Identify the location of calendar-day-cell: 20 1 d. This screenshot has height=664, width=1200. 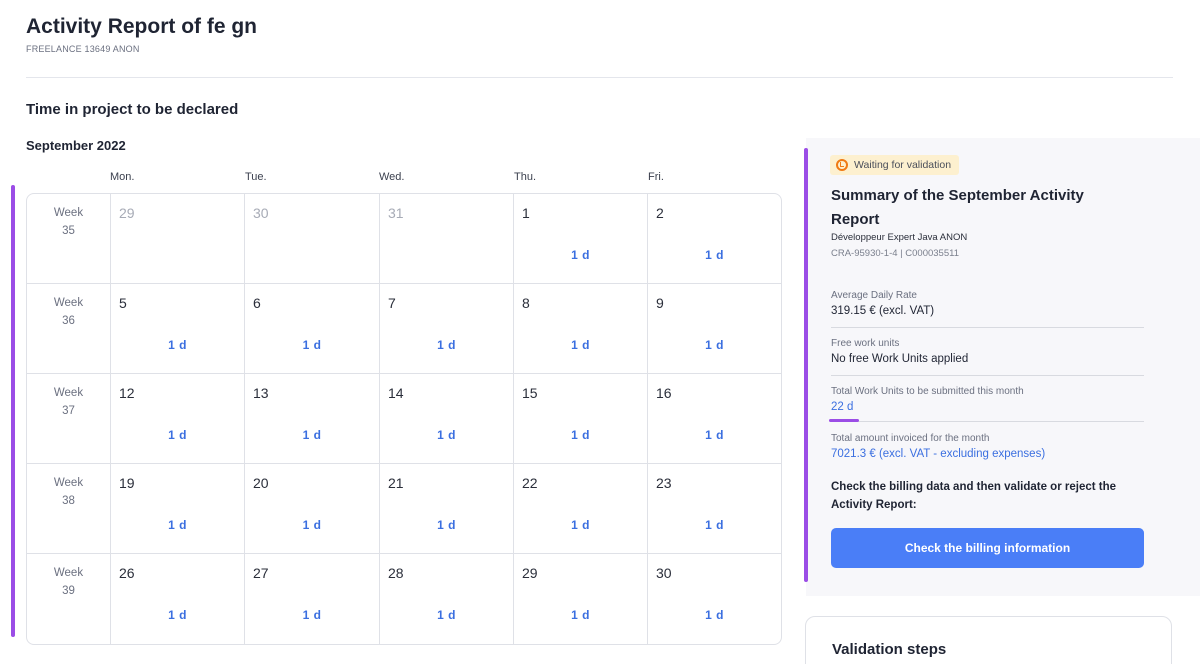
(312, 508).